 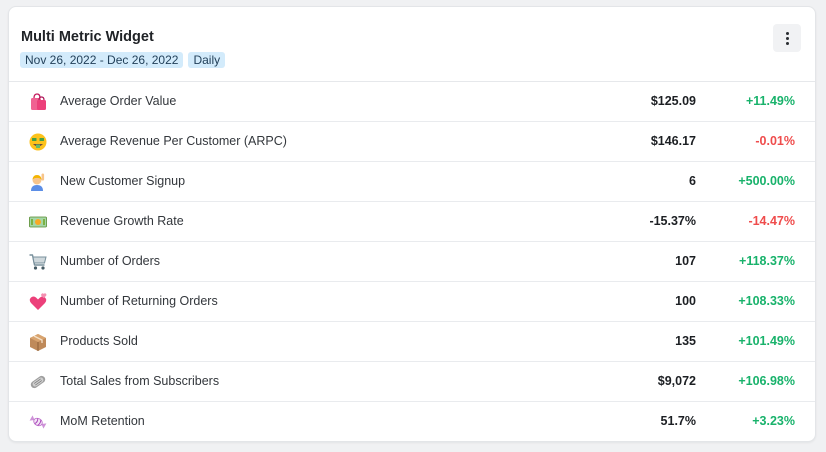 What do you see at coordinates (412, 421) in the screenshot?
I see `metric-row: MoM Retention 51.7% +3.23%` at bounding box center [412, 421].